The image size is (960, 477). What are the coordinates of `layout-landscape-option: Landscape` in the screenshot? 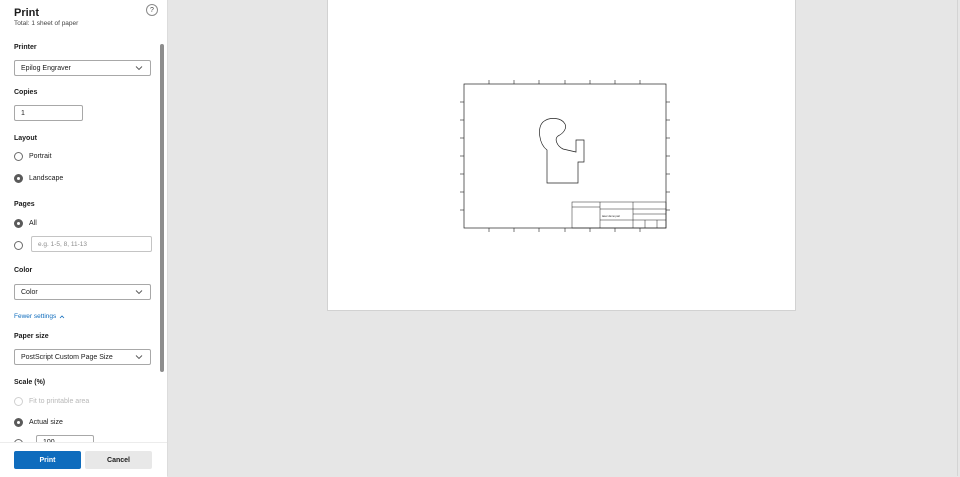 It's located at (38, 178).